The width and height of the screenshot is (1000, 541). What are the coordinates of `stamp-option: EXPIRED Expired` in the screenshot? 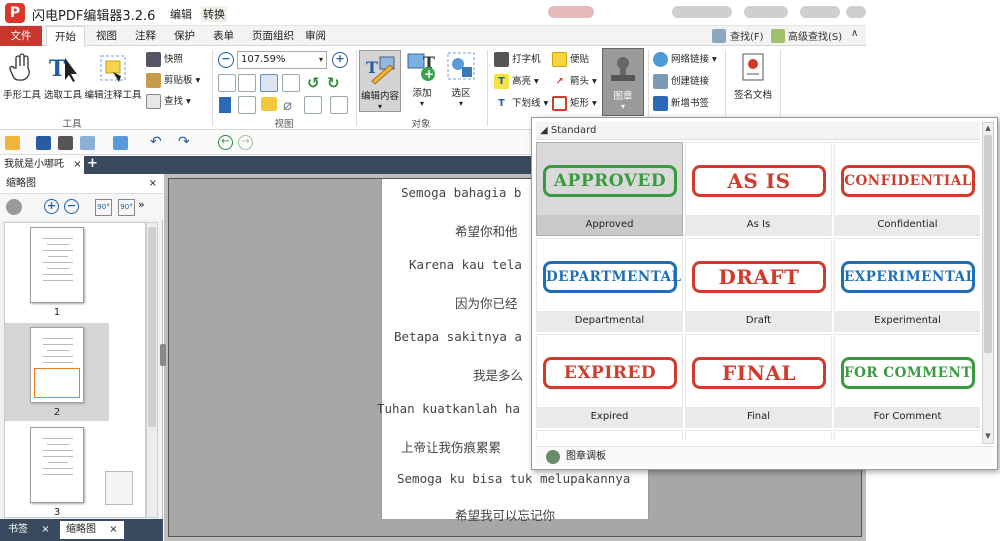 It's located at (609, 381).